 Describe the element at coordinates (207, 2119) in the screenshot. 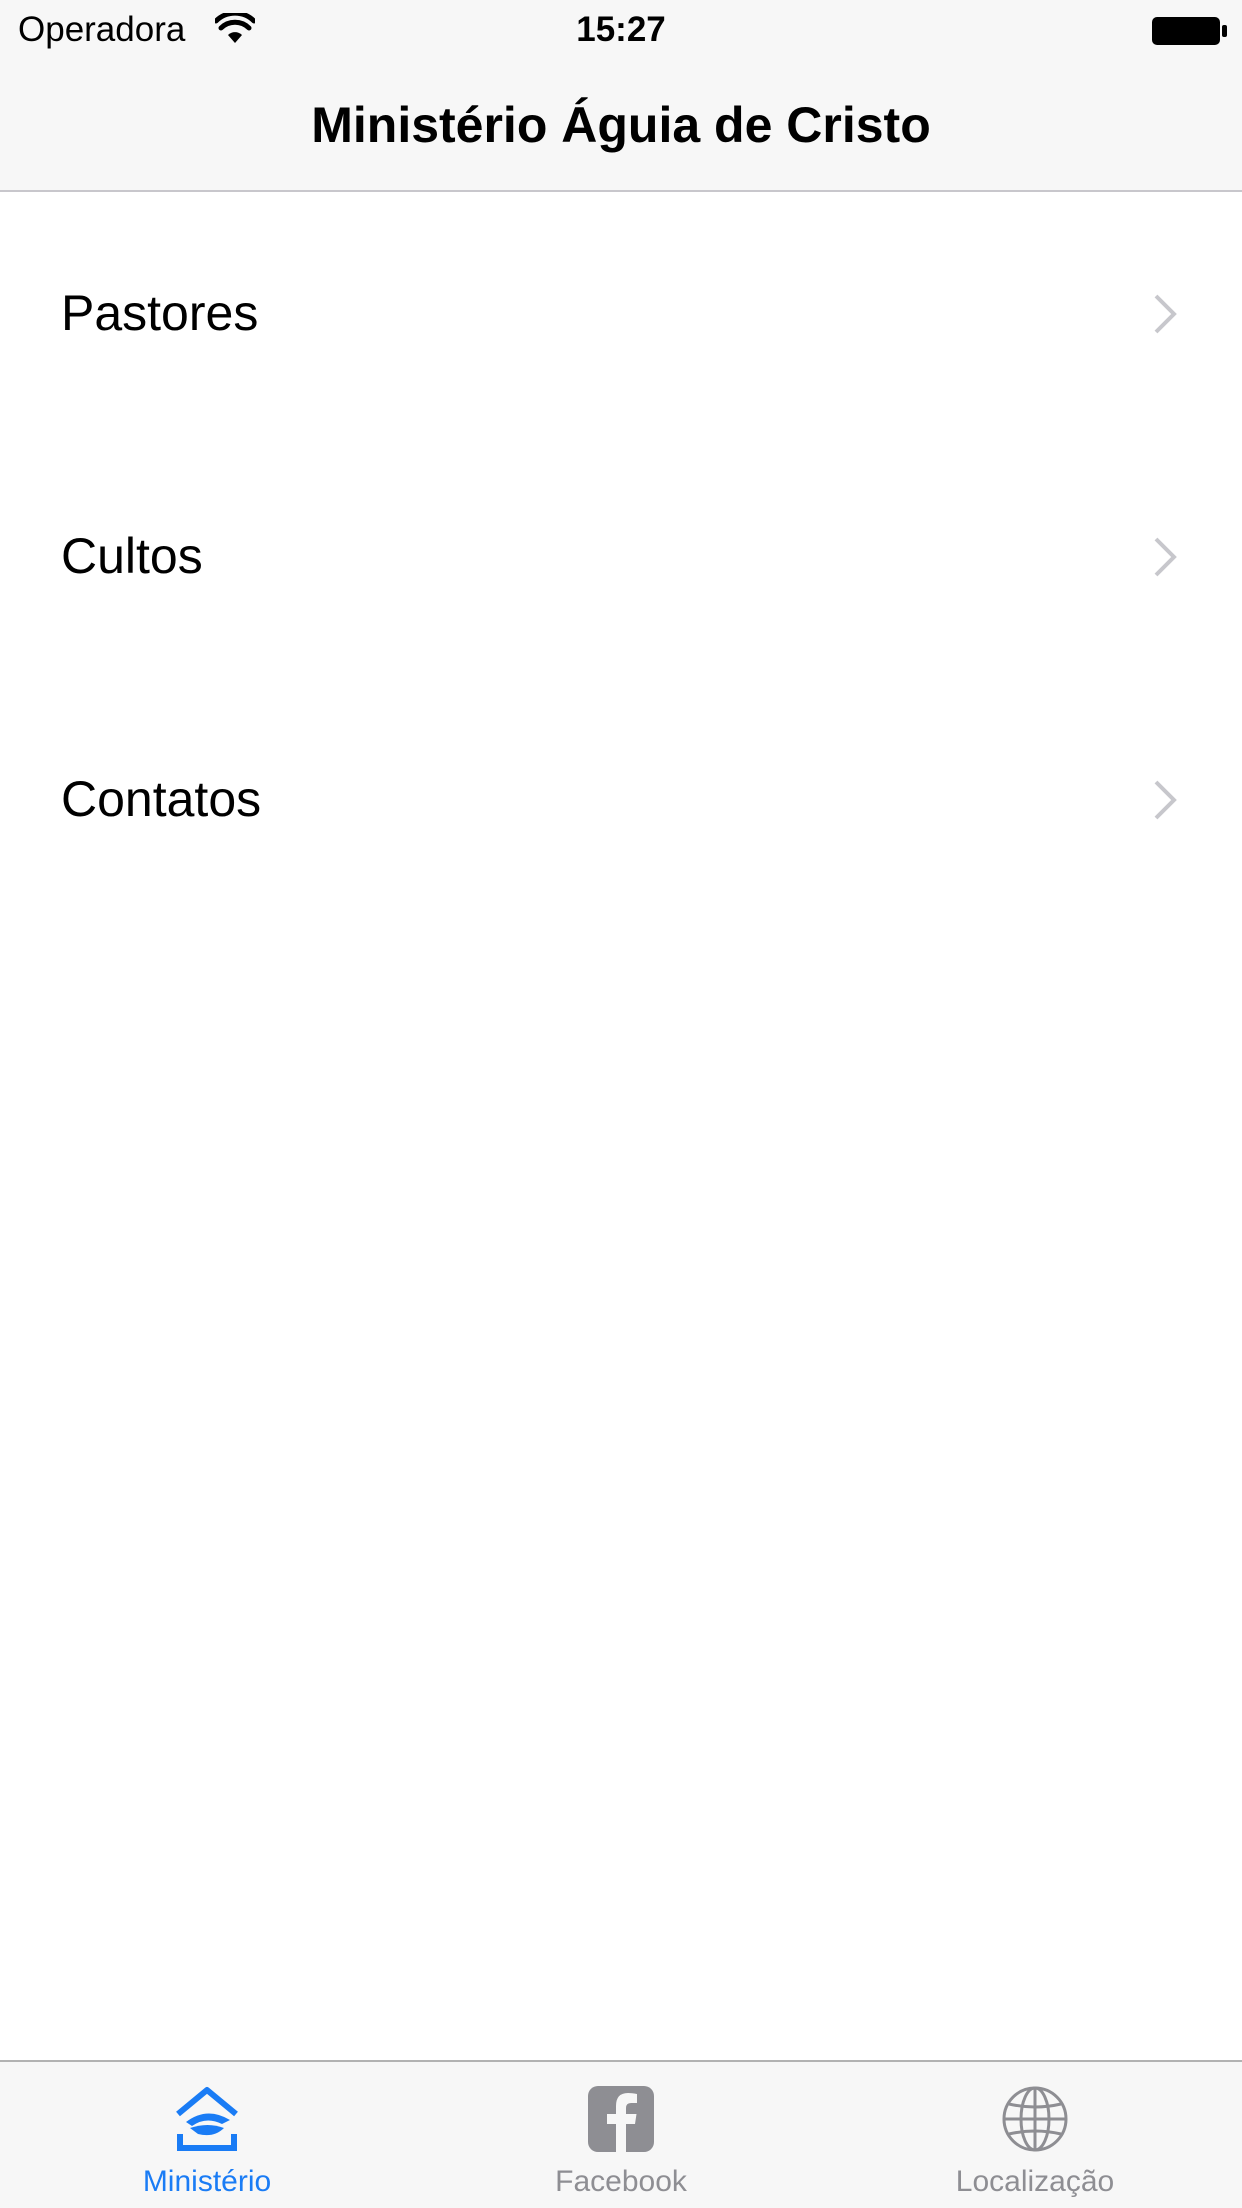

I see `eagle-home-icon` at that location.